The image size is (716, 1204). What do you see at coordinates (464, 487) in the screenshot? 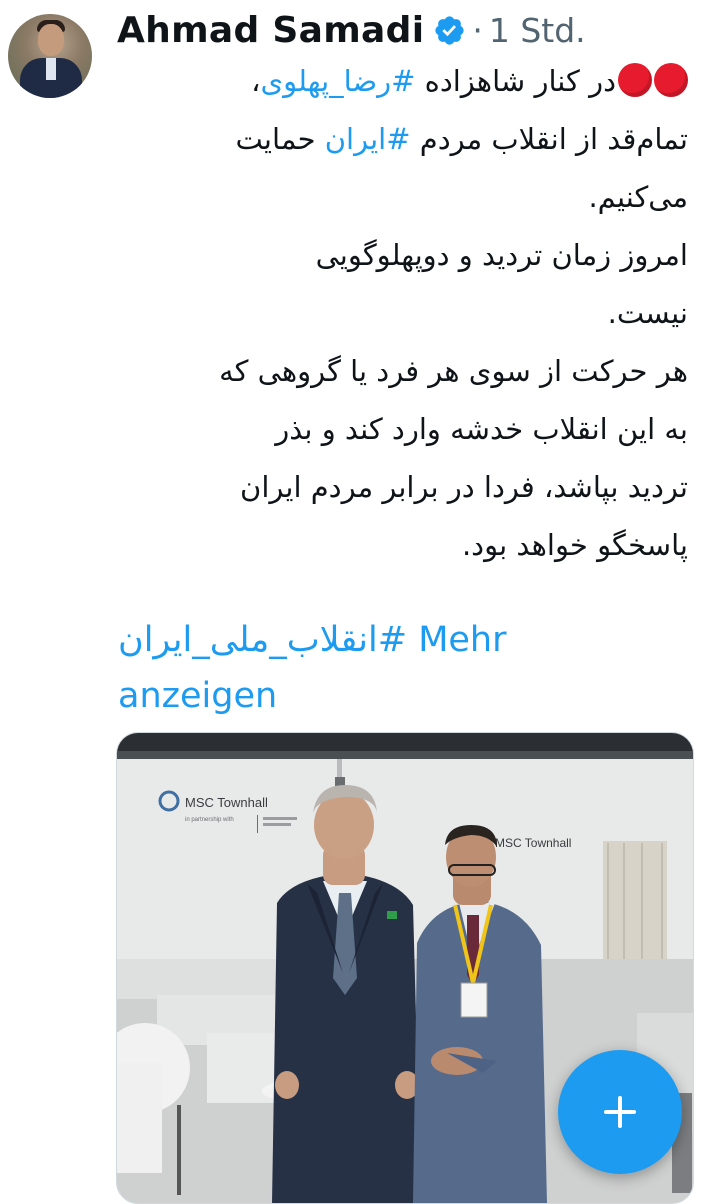
I see `tweet-line-8: تردید بپاشد، فردا در برابر مردم ایران` at bounding box center [464, 487].